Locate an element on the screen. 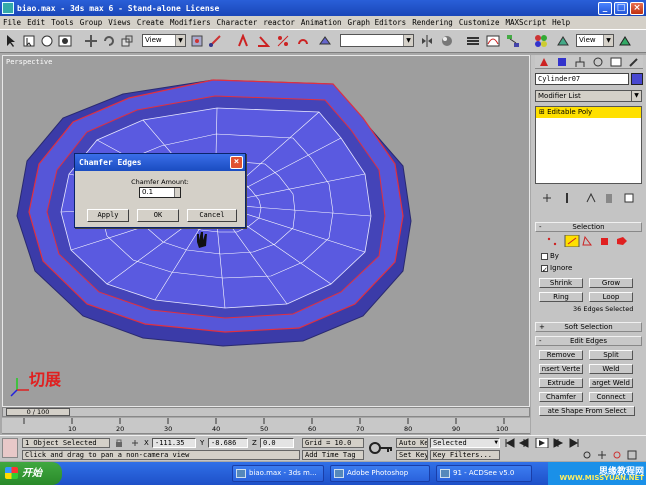  ignore-backfacing-checkbox: ✓ Ignore is located at coordinates (556, 269).